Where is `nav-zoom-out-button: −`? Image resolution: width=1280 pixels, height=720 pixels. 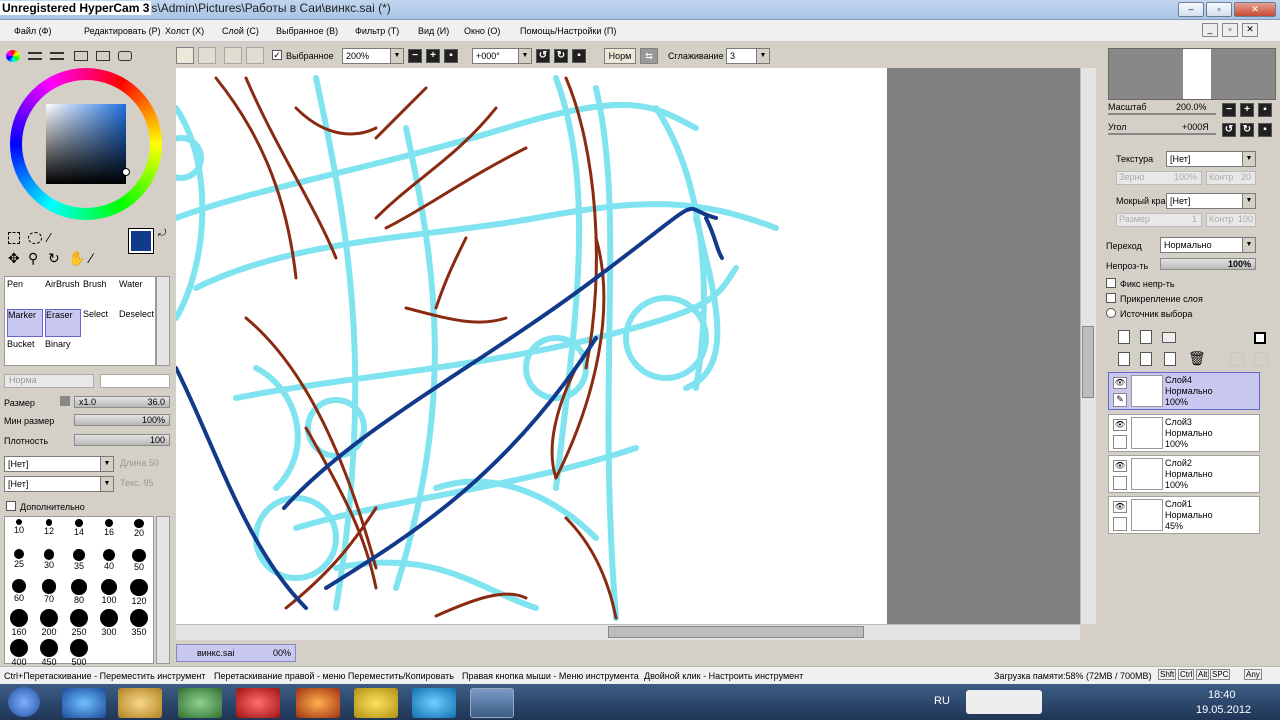 nav-zoom-out-button: − is located at coordinates (1229, 110).